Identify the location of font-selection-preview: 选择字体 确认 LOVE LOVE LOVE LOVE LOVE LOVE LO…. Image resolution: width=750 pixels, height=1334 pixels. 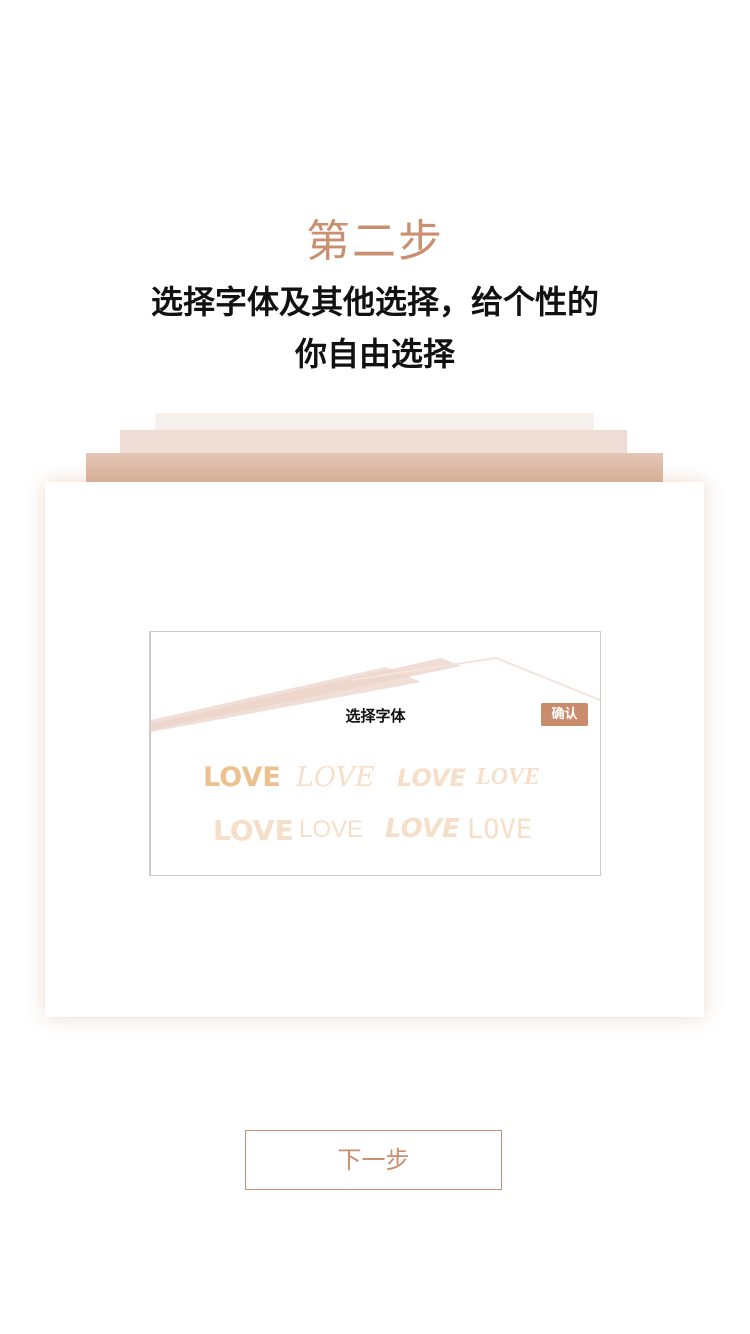
(375, 753).